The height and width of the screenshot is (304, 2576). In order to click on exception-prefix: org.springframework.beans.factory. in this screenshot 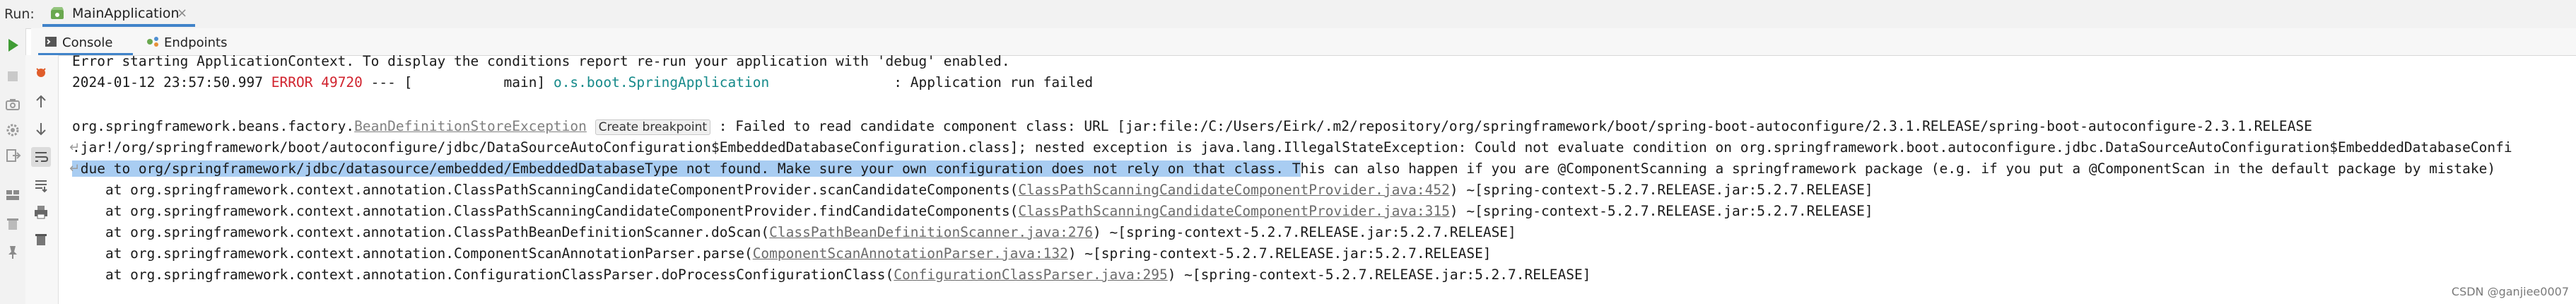, I will do `click(214, 126)`.